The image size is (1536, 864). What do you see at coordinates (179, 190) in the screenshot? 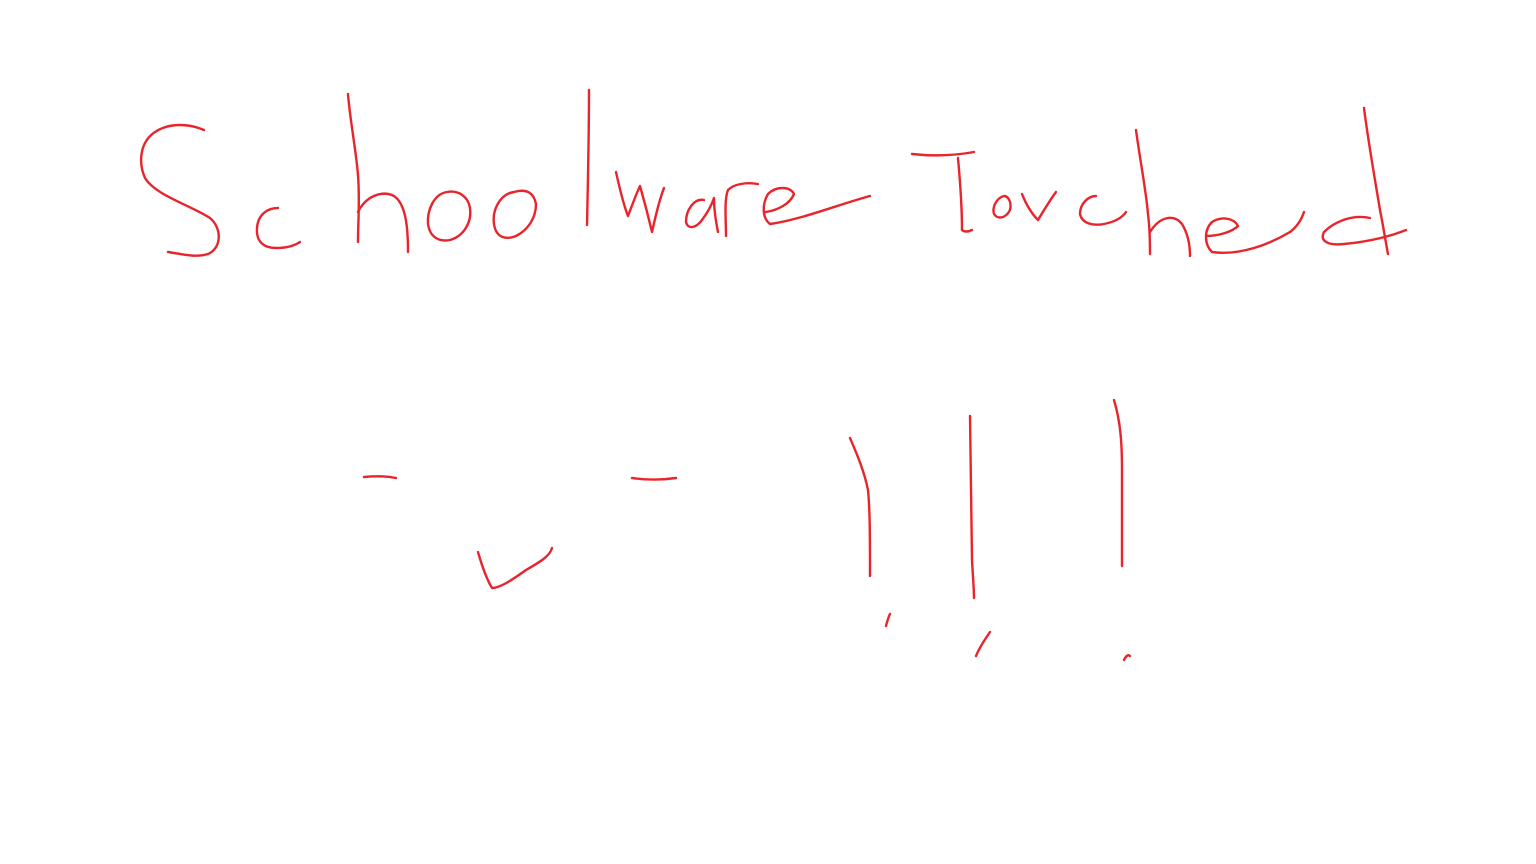
I see `stroke-S` at bounding box center [179, 190].